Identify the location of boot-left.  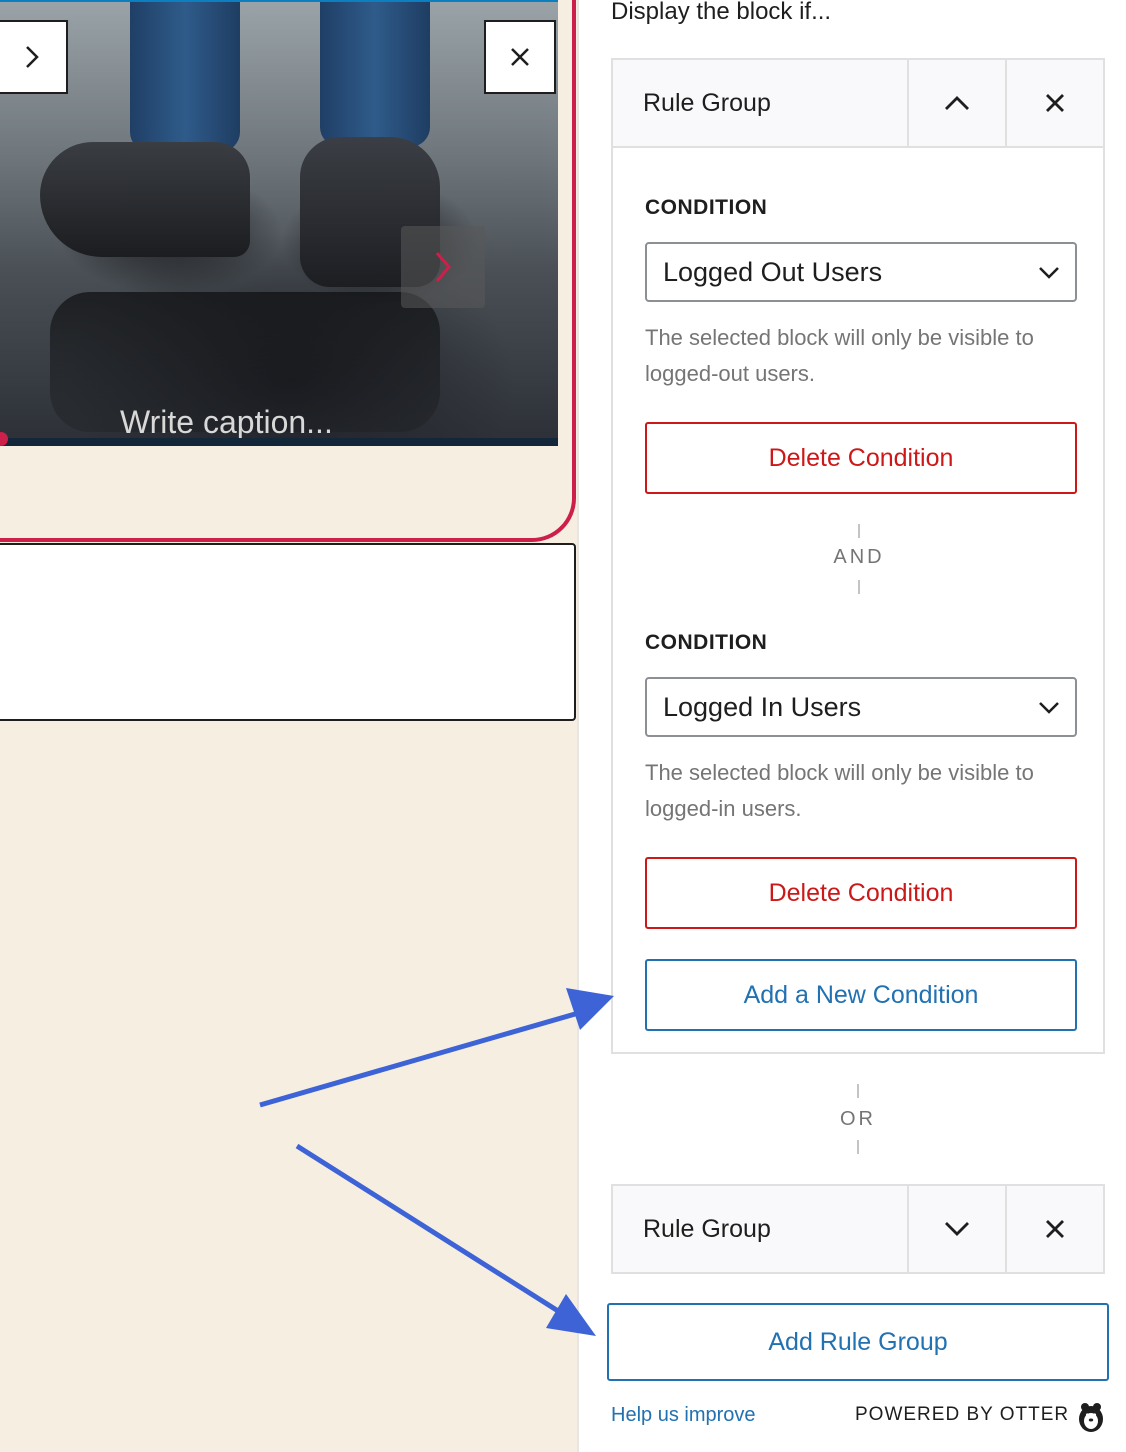
(145, 199).